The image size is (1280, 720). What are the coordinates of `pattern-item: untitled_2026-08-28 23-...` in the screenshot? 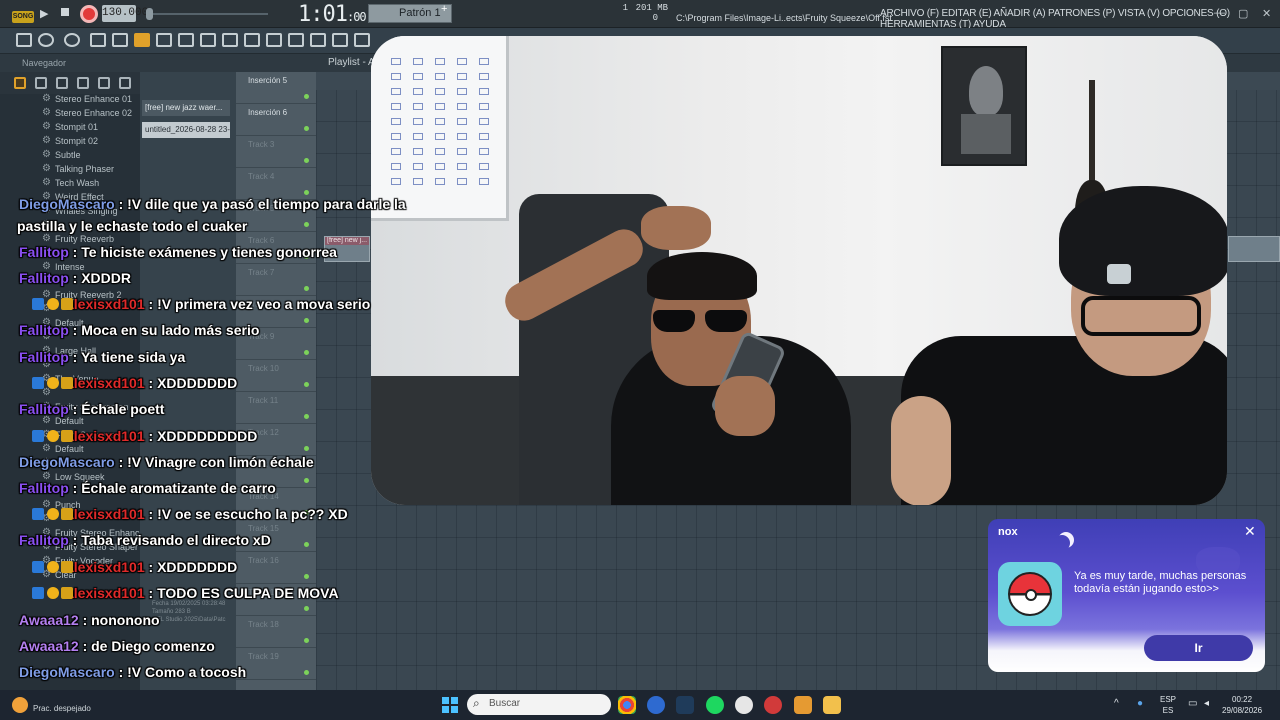 It's located at (186, 130).